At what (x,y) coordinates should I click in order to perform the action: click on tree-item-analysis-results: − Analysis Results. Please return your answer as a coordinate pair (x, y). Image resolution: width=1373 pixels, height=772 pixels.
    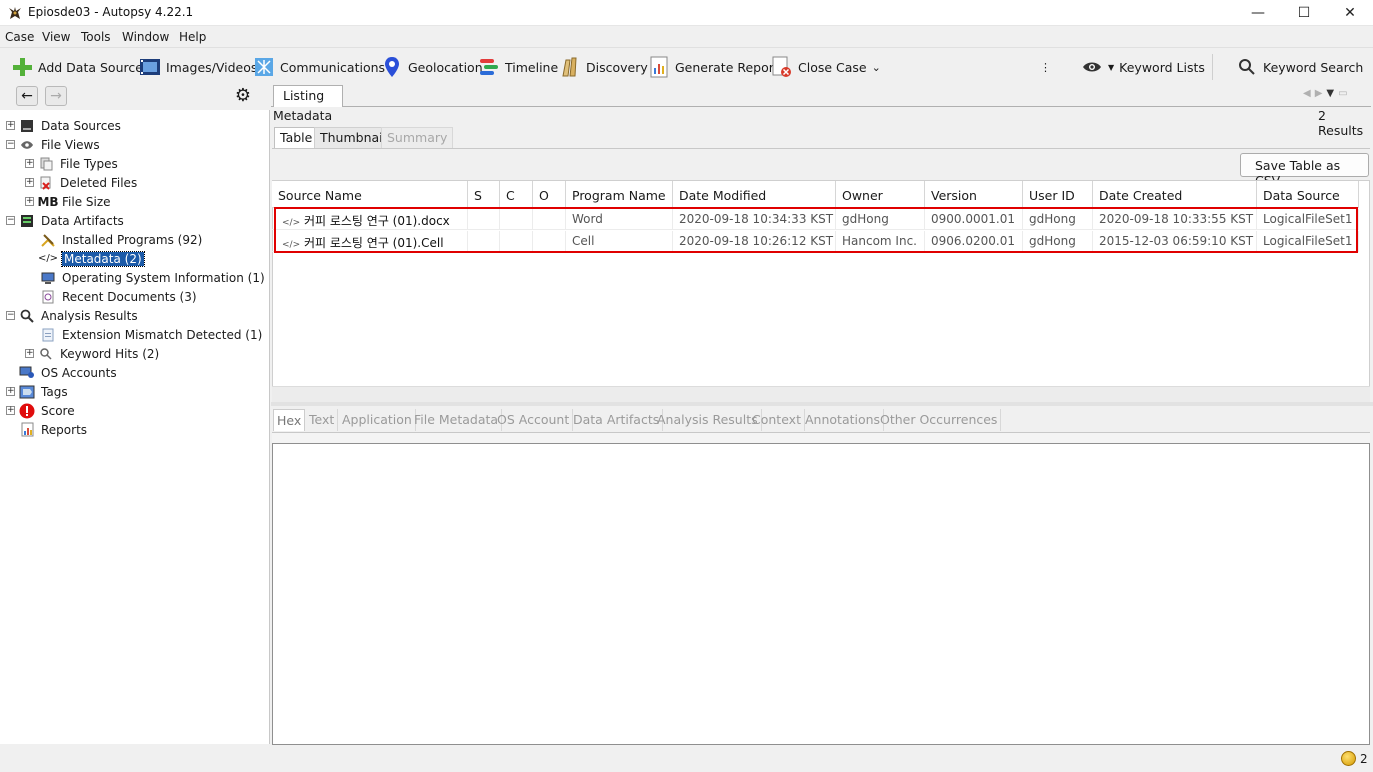
    Looking at the image, I should click on (72, 315).